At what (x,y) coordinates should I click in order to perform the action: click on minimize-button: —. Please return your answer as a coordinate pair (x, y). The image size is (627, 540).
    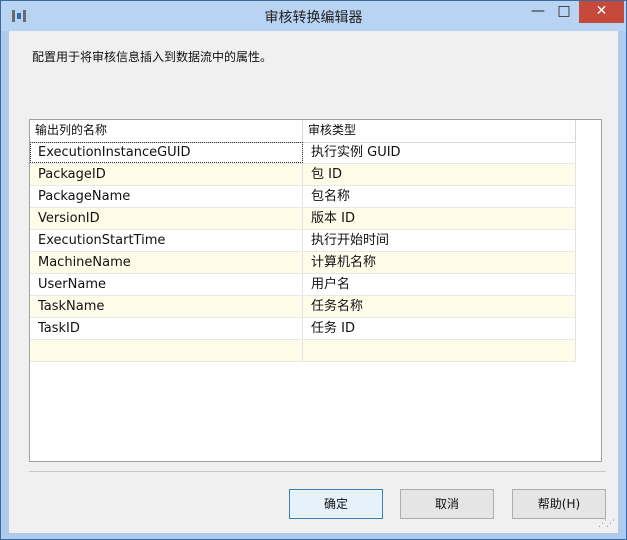
    Looking at the image, I should click on (538, 12).